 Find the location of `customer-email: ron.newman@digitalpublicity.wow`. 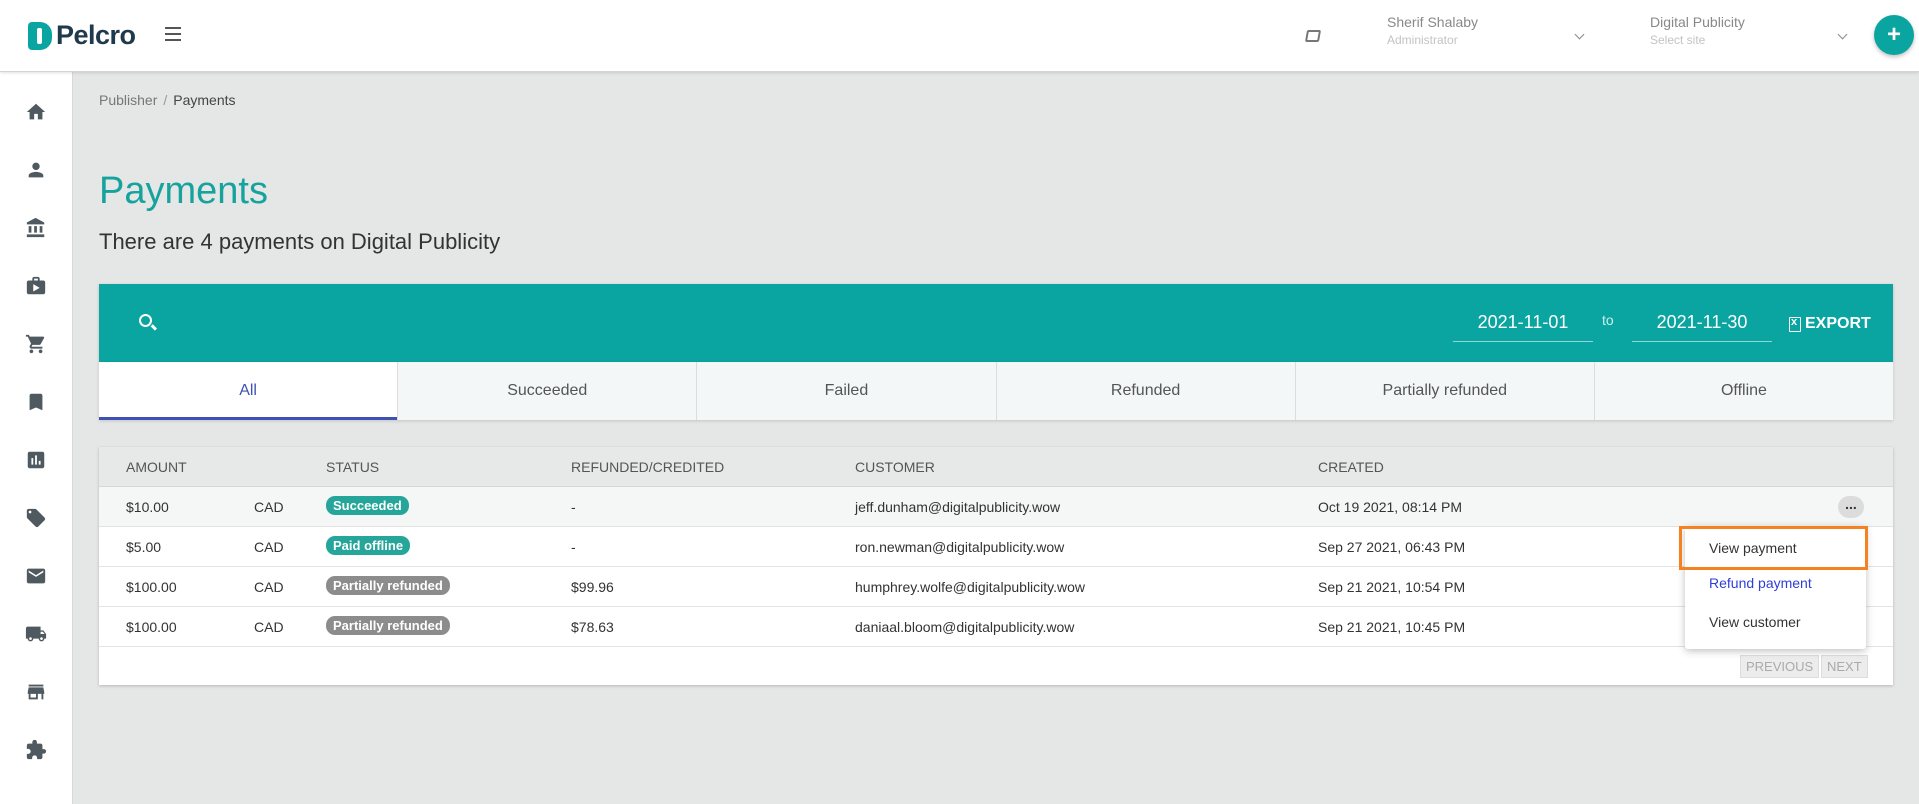

customer-email: ron.newman@digitalpublicity.wow is located at coordinates (959, 547).